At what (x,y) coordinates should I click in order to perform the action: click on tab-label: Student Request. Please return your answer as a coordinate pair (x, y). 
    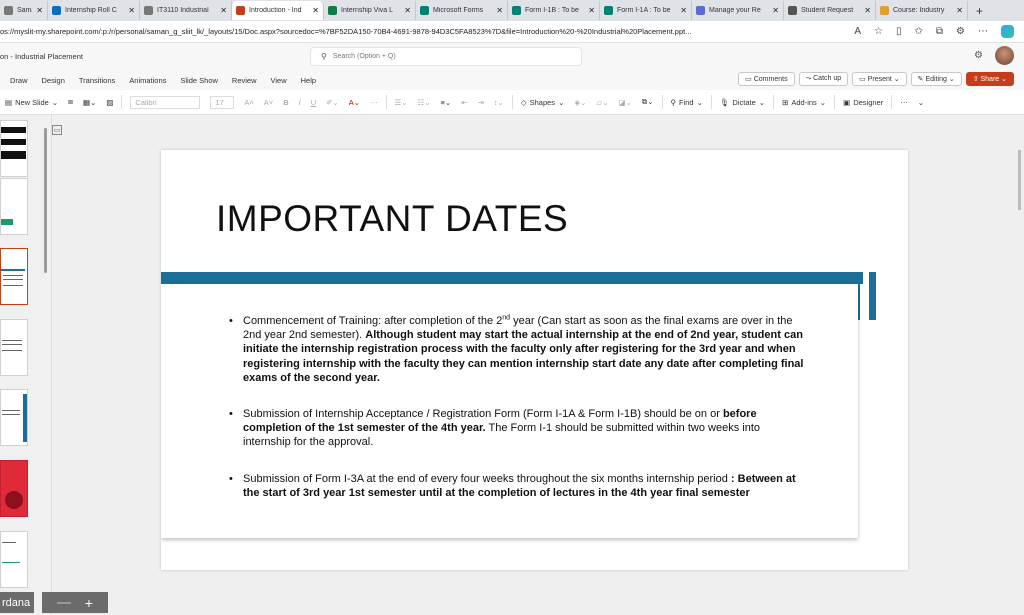
    Looking at the image, I should click on (827, 10).